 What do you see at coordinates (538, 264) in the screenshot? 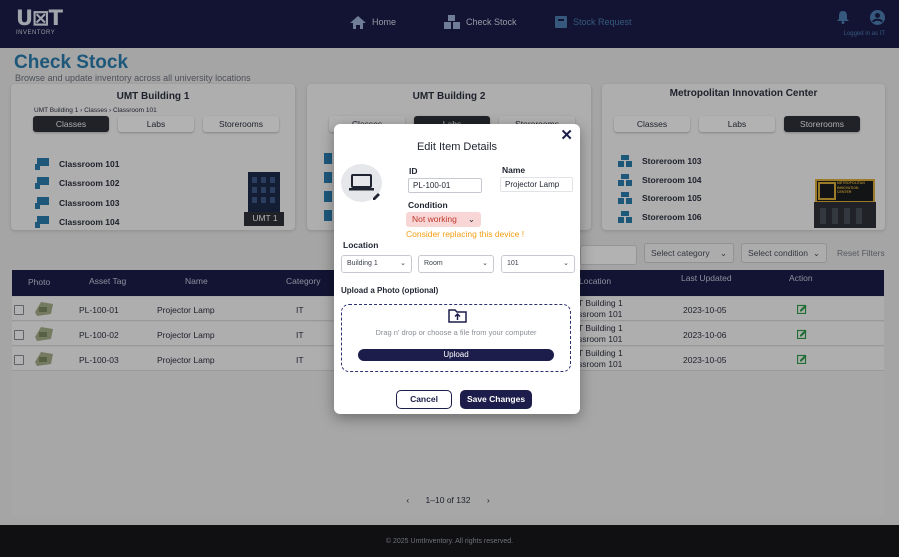
I see `room-number-select: 101 ⌄` at bounding box center [538, 264].